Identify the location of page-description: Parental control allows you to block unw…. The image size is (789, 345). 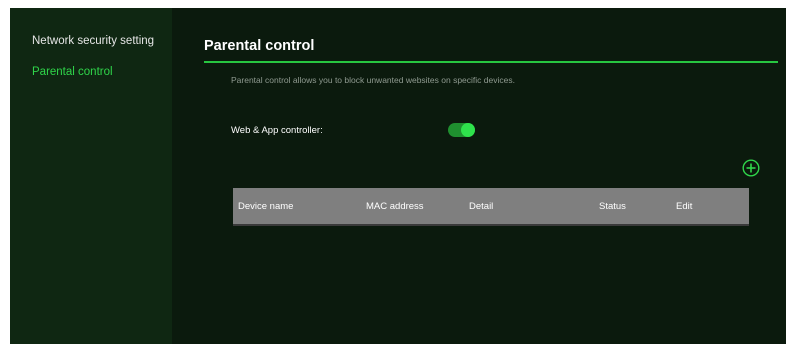
(373, 80).